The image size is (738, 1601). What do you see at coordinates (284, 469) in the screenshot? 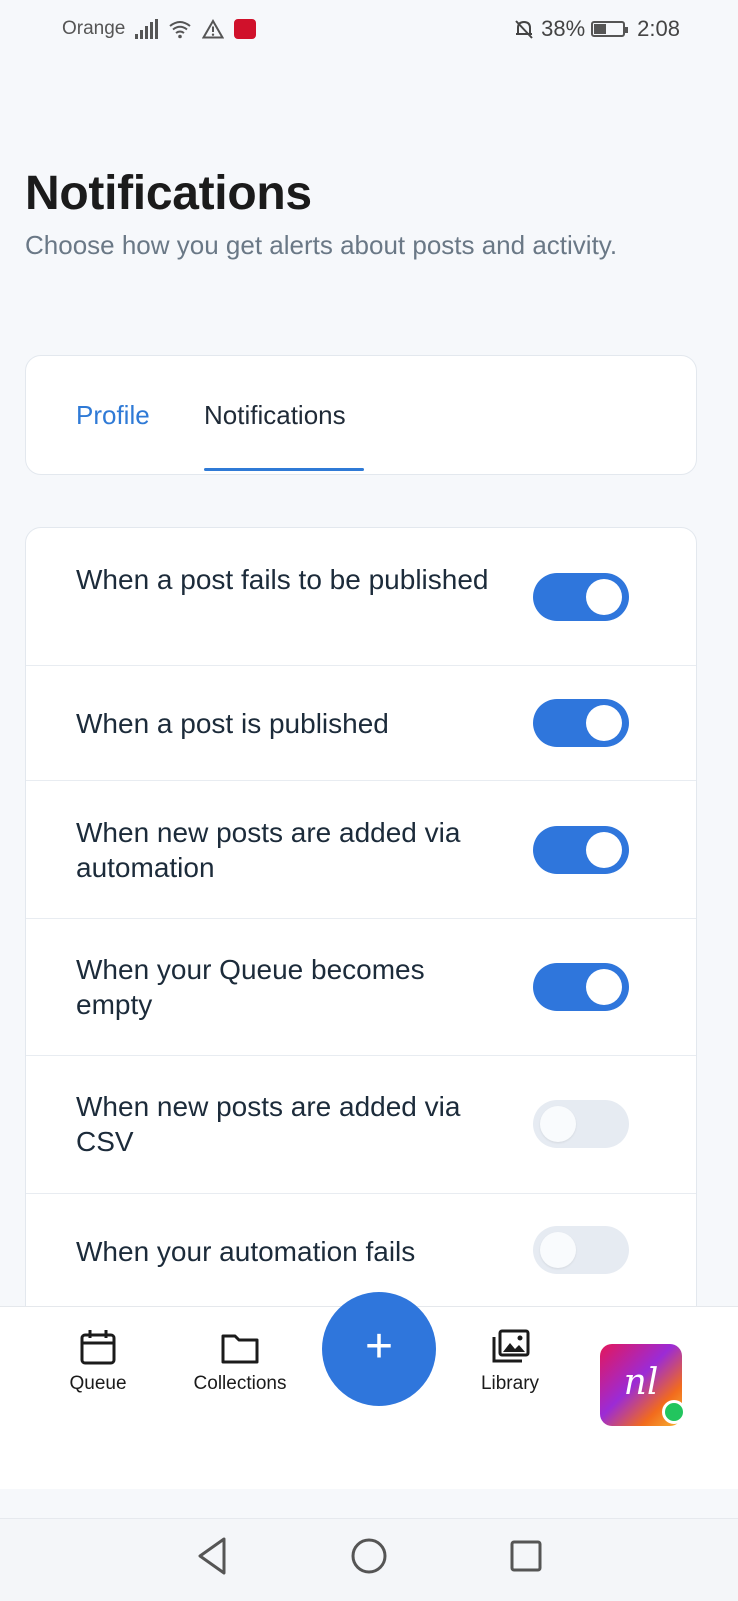
I see `active-tab-indicator` at bounding box center [284, 469].